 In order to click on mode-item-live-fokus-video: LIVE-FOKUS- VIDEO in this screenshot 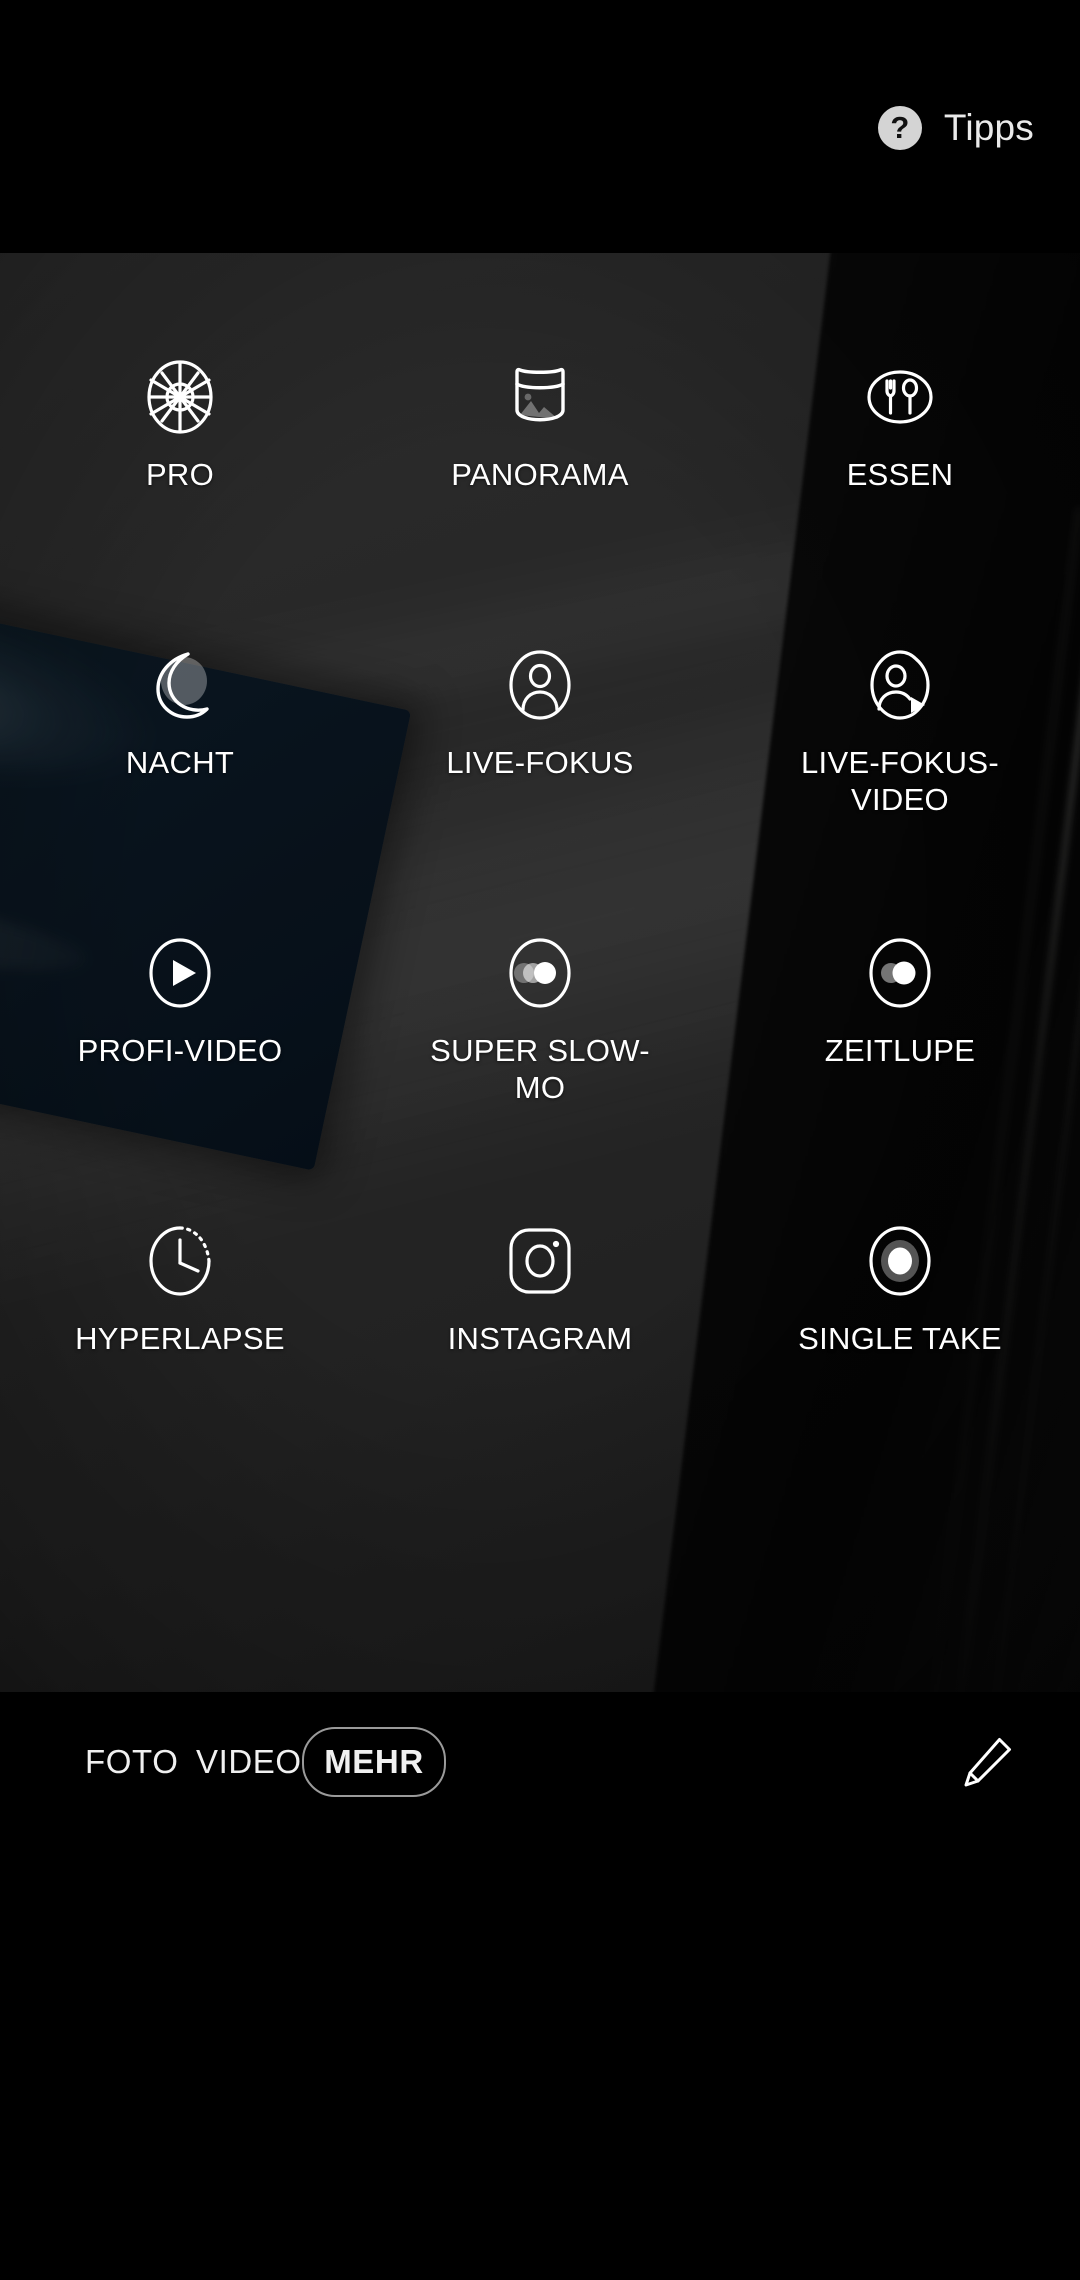, I will do `click(900, 789)`.